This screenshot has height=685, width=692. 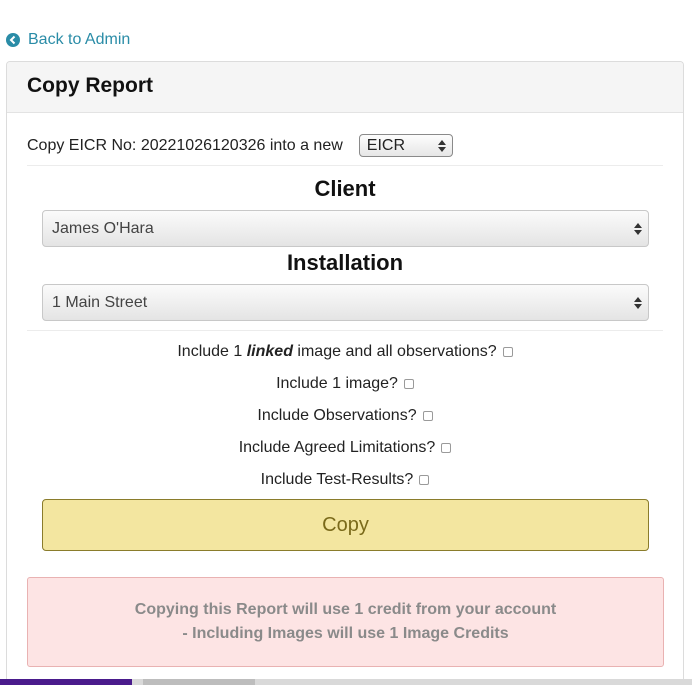 I want to click on bottom-taskbar-strip, so click(x=346, y=682).